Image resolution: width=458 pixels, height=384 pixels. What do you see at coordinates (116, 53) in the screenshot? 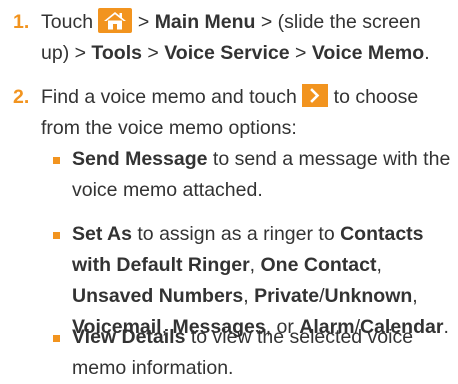
I see `tools-label: Tools` at bounding box center [116, 53].